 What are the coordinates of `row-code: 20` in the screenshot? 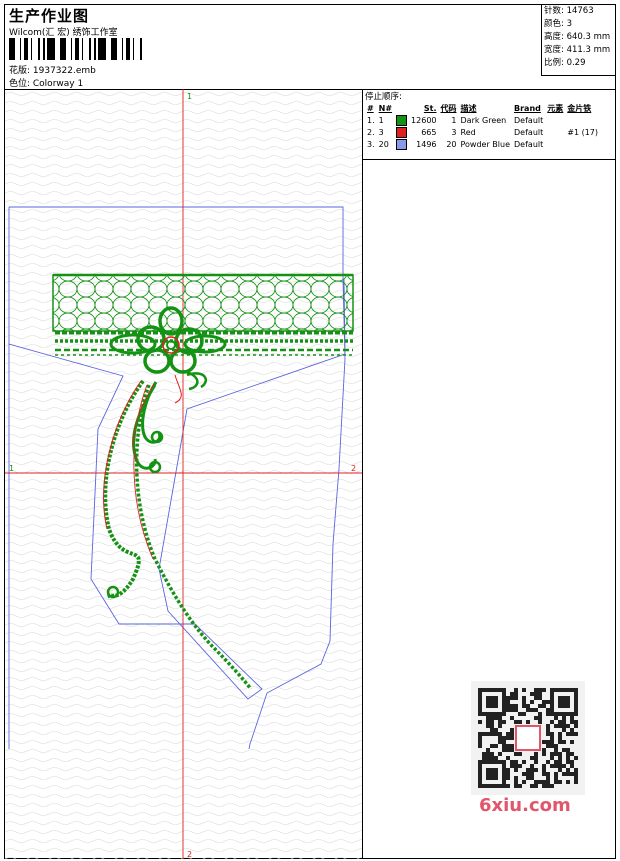 It's located at (451, 144).